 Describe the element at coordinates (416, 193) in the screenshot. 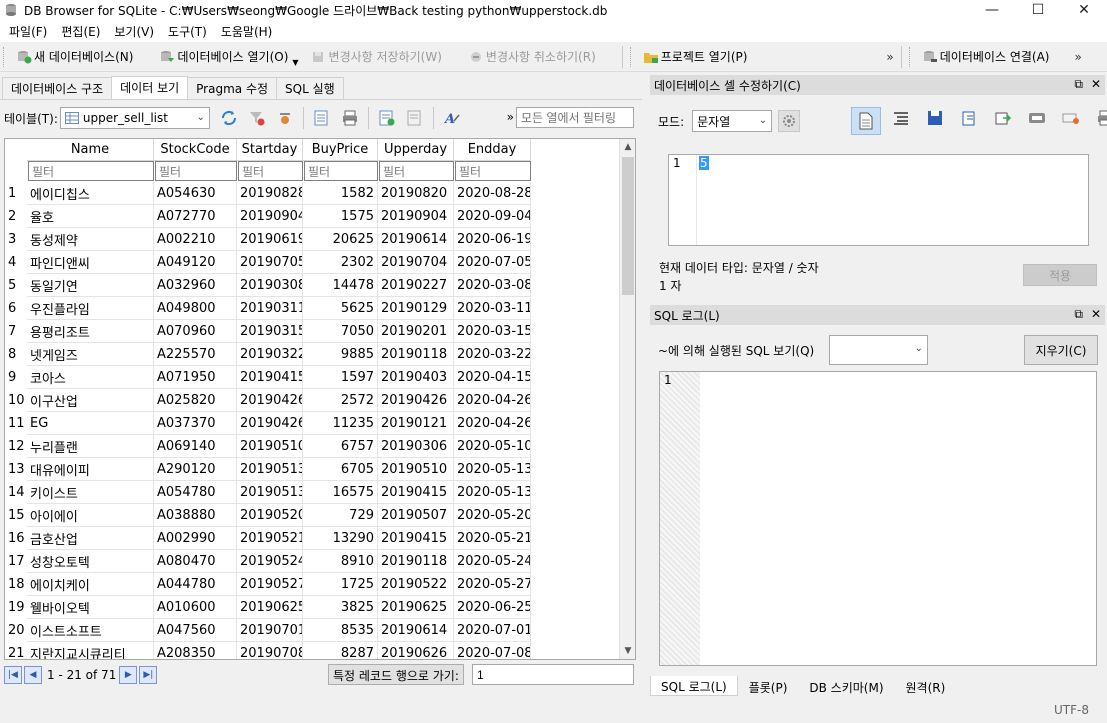

I see `table-cell: 20190820` at that location.